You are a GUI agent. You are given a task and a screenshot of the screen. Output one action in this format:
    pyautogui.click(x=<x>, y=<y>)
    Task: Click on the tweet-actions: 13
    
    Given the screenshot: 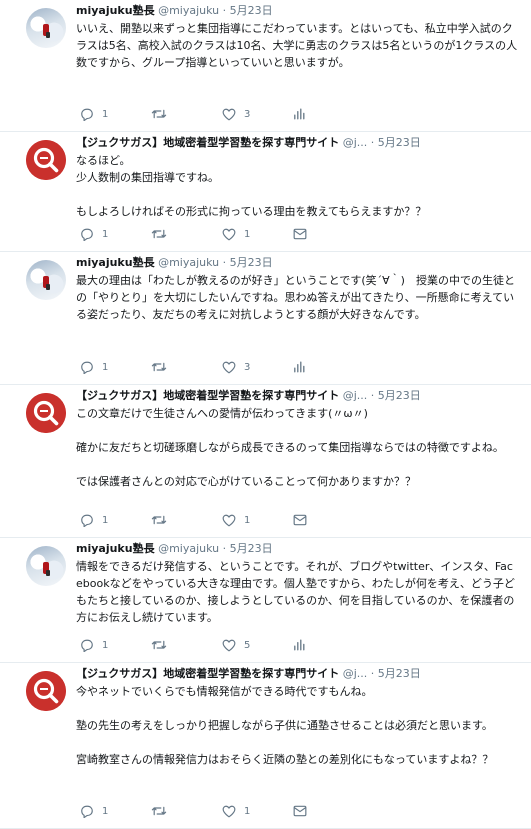 What is the action you would take?
    pyautogui.click(x=222, y=114)
    